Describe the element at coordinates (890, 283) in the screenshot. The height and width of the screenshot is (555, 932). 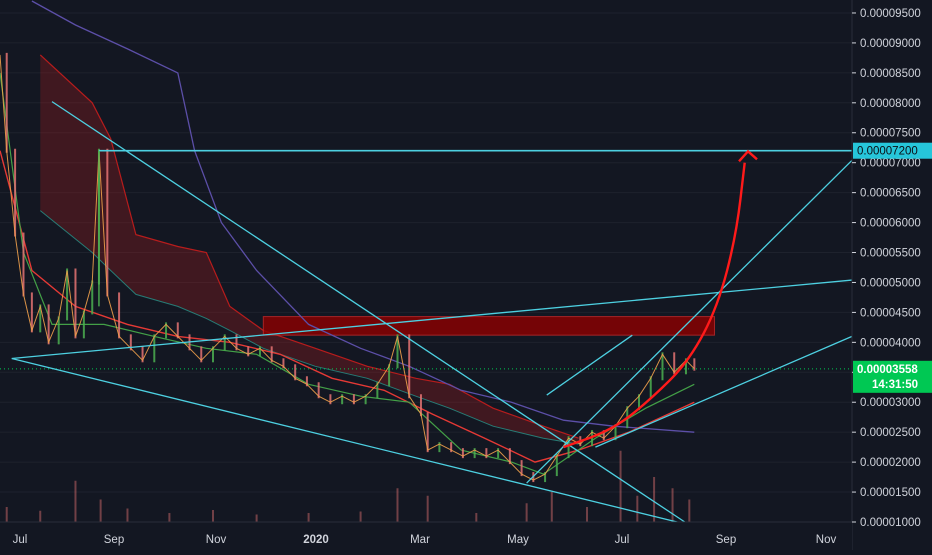
I see `price-tick-label: 0.00005000` at that location.